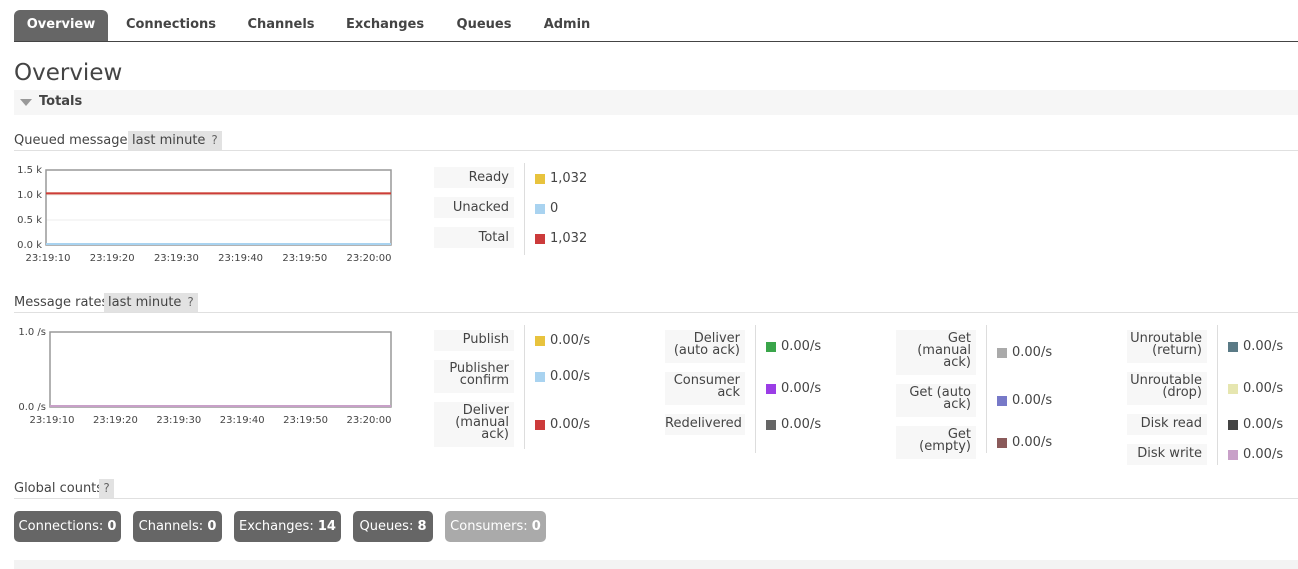 Image resolution: width=1298 pixels, height=569 pixels. What do you see at coordinates (422, 526) in the screenshot?
I see `count-value: 8` at bounding box center [422, 526].